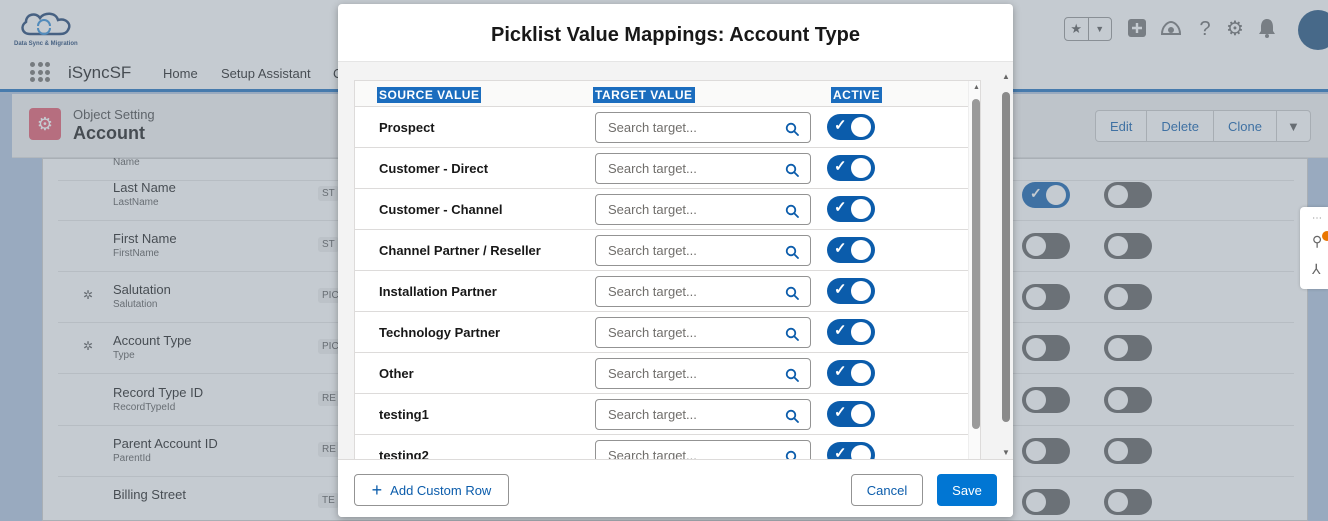 The height and width of the screenshot is (521, 1328). I want to click on modal-scrollbar-thumb, so click(1006, 257).